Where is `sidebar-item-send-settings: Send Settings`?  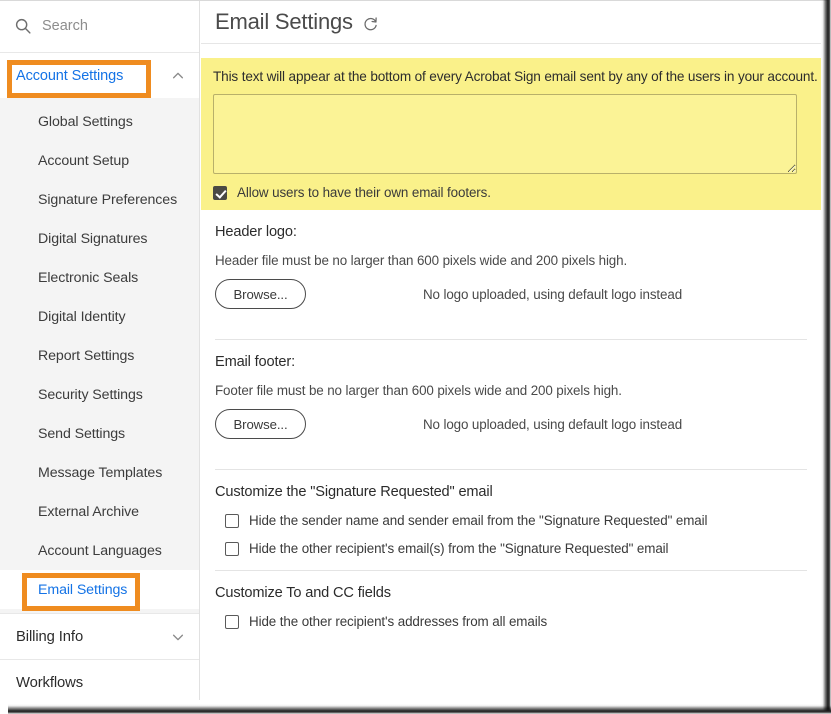 sidebar-item-send-settings: Send Settings is located at coordinates (99, 433).